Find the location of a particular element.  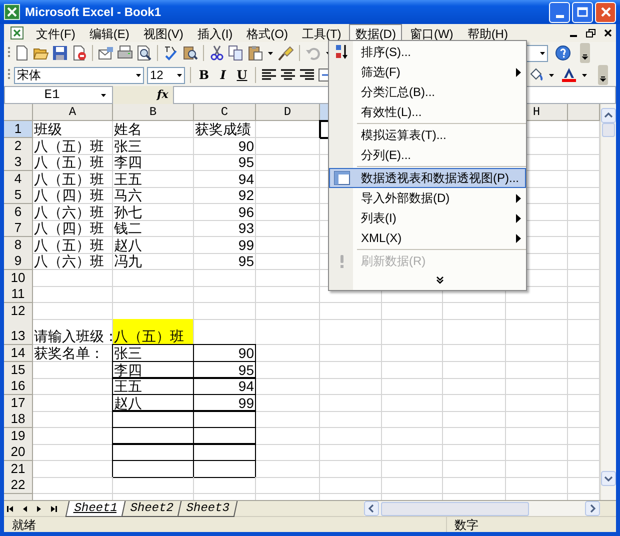

table-cell: 冯九 is located at coordinates (153, 261).